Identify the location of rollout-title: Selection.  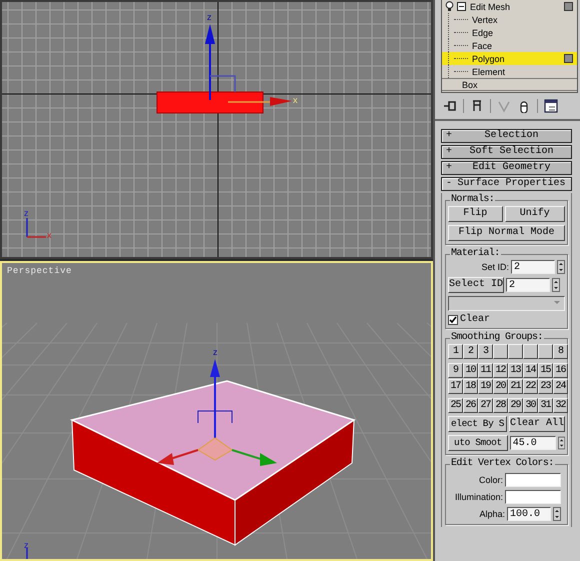
(511, 136).